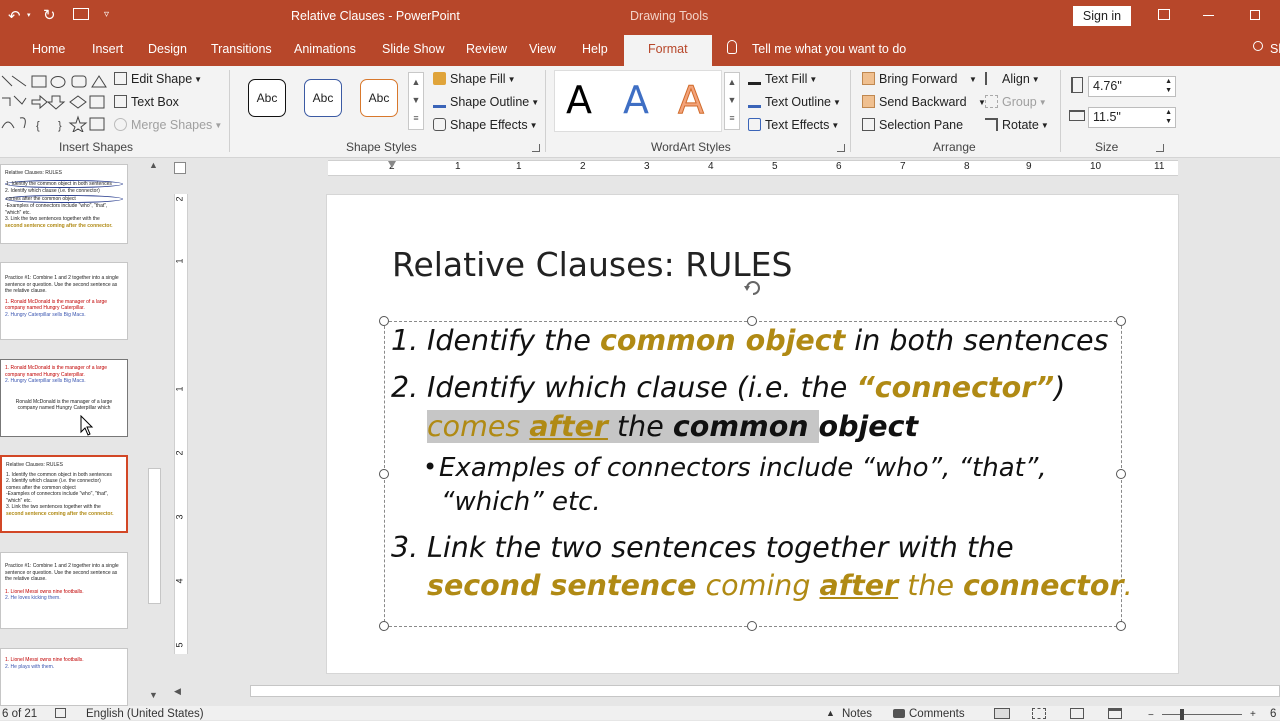 The height and width of the screenshot is (721, 1280). Describe the element at coordinates (793, 125) in the screenshot. I see `text-effects-button: Text Effects ▼` at that location.